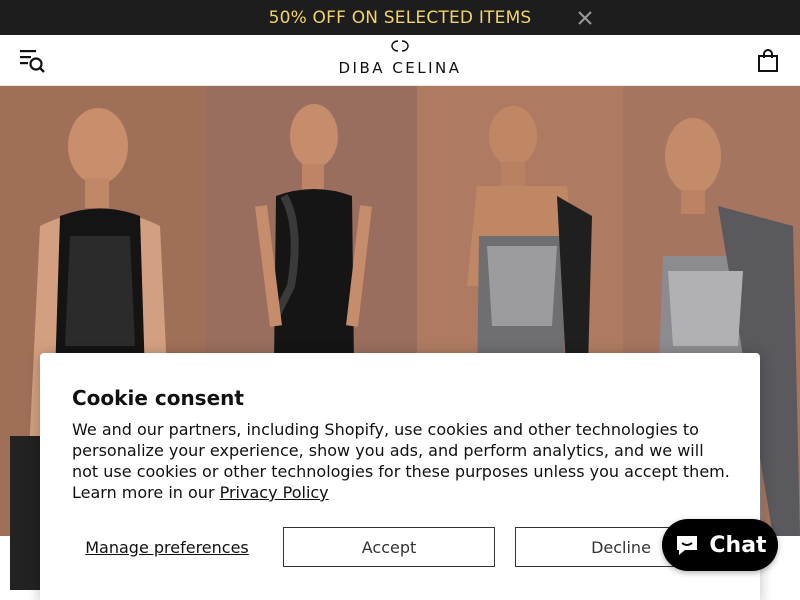  I want to click on accept-button: Accept, so click(389, 547).